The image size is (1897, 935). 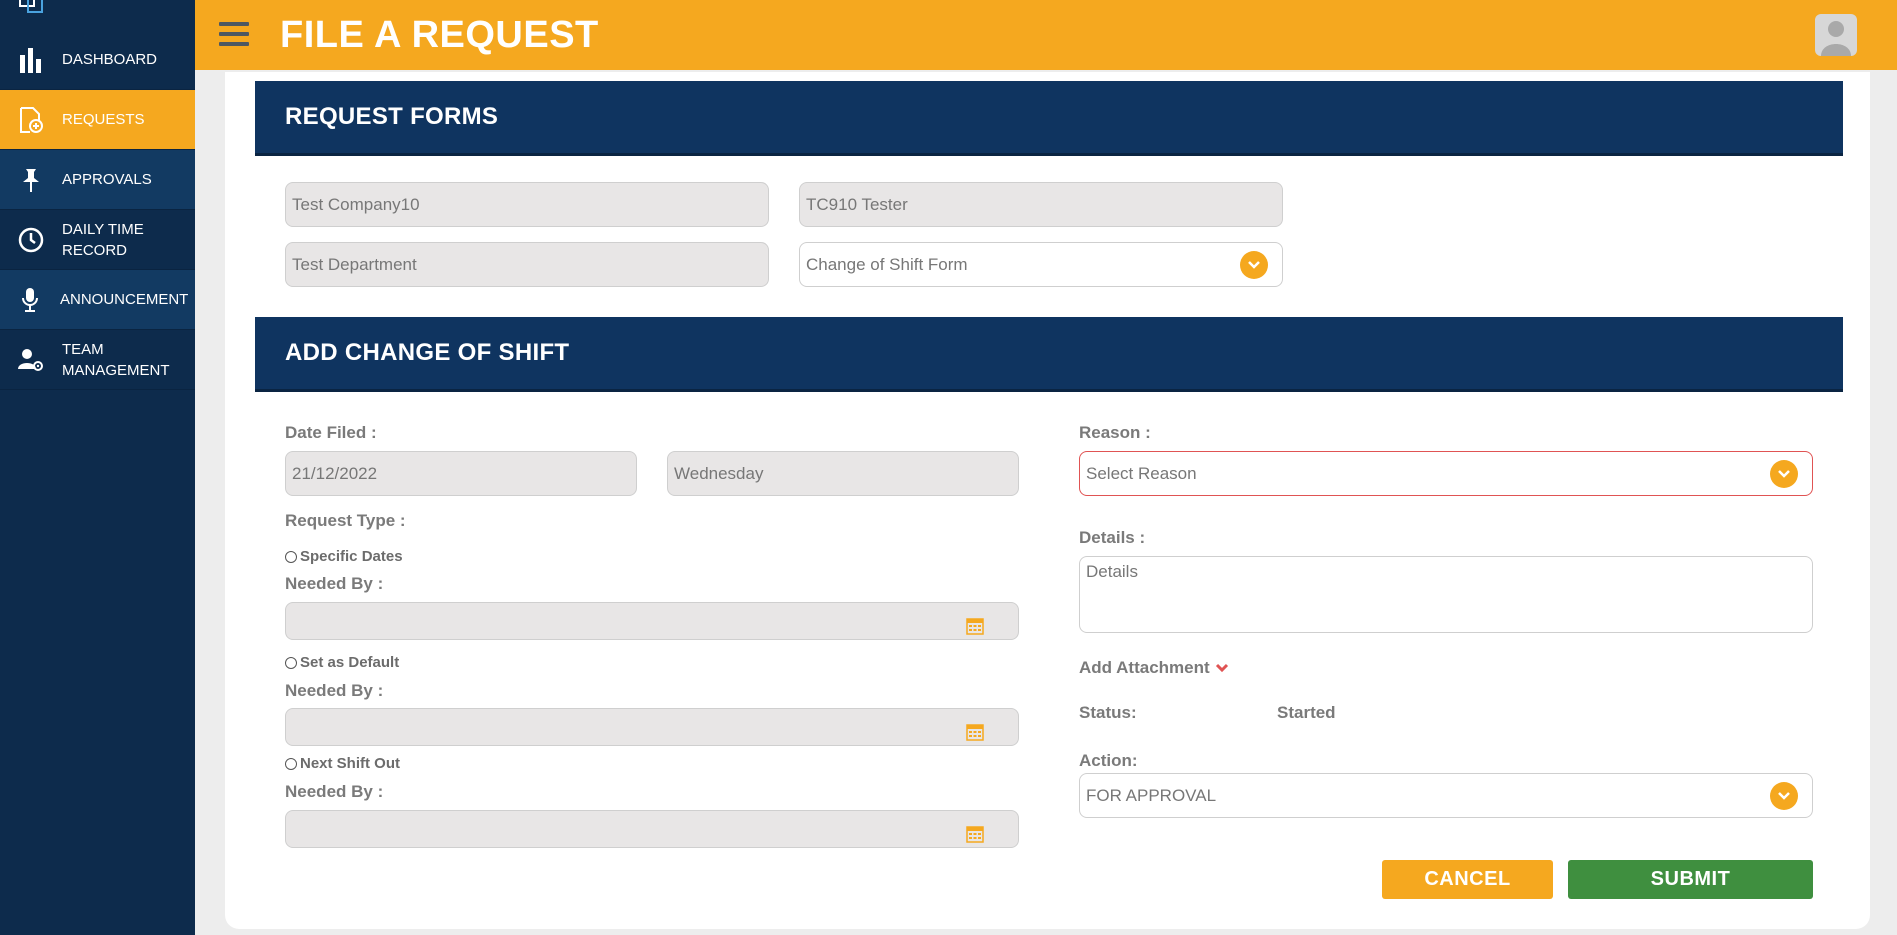 I want to click on reason-select: Select Reason, so click(x=1446, y=473).